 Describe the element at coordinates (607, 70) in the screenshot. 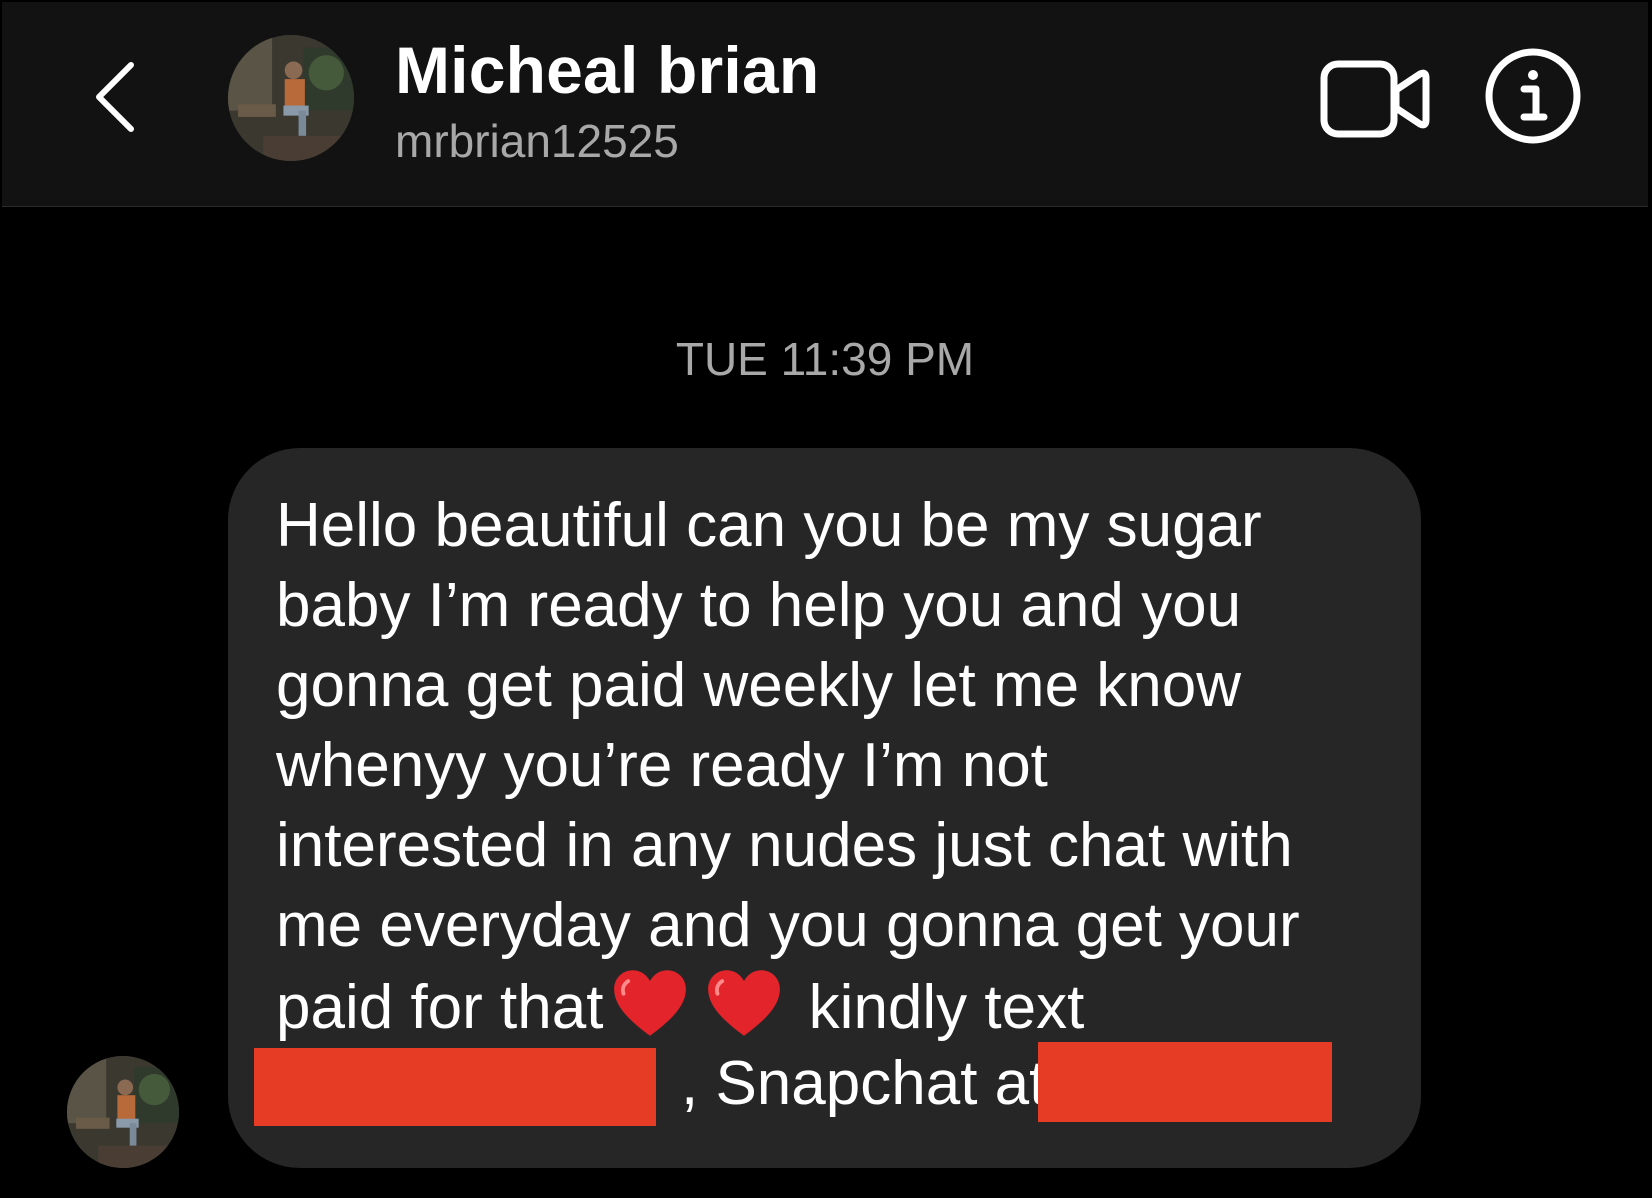

I see `contact-name: Micheal brian` at that location.